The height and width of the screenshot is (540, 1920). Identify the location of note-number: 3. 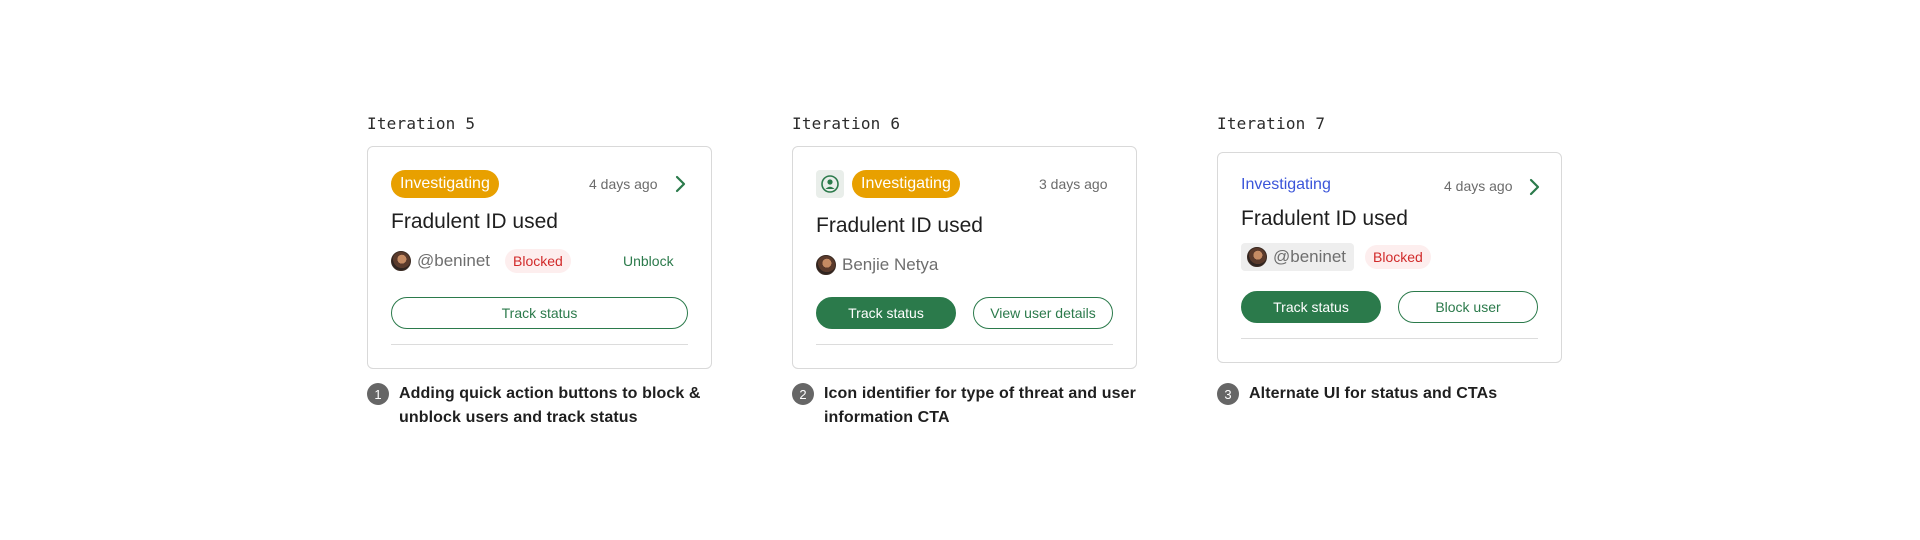
(1228, 394).